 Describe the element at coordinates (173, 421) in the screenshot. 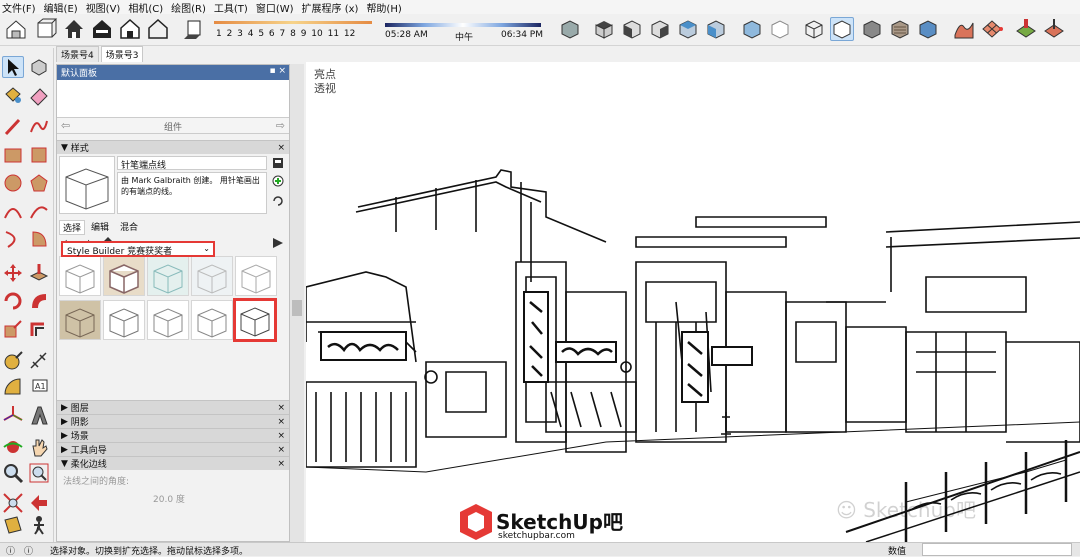

I see `shadows-section-header: ▶ 阴影 ×` at that location.